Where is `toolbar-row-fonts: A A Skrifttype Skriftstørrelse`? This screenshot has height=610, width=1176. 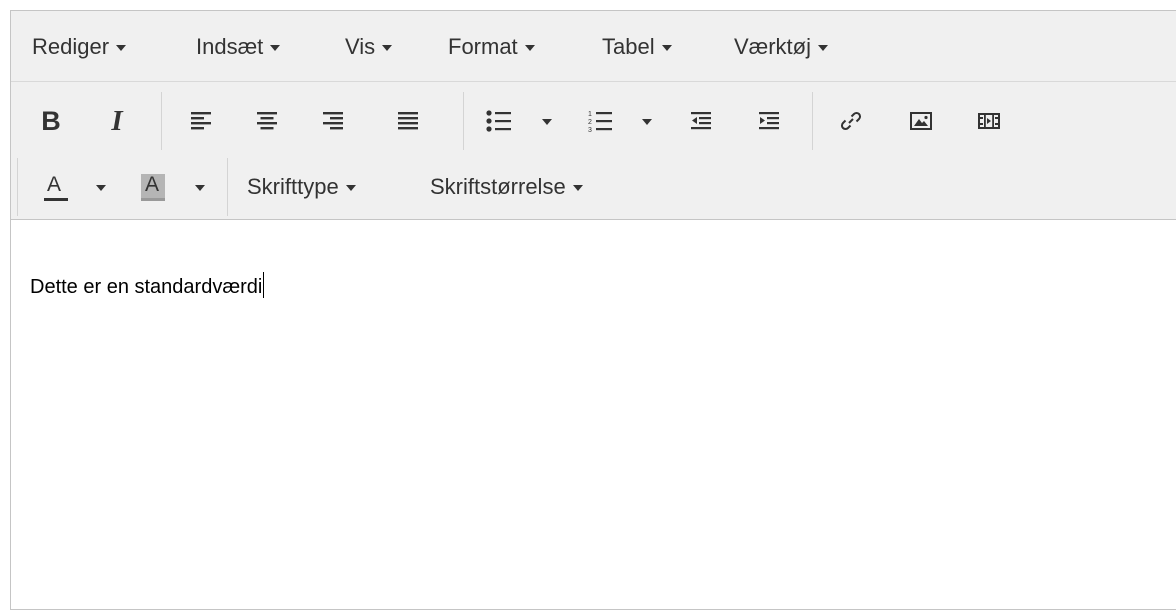 toolbar-row-fonts: A A Skrifttype Skriftstørrelse is located at coordinates (593, 187).